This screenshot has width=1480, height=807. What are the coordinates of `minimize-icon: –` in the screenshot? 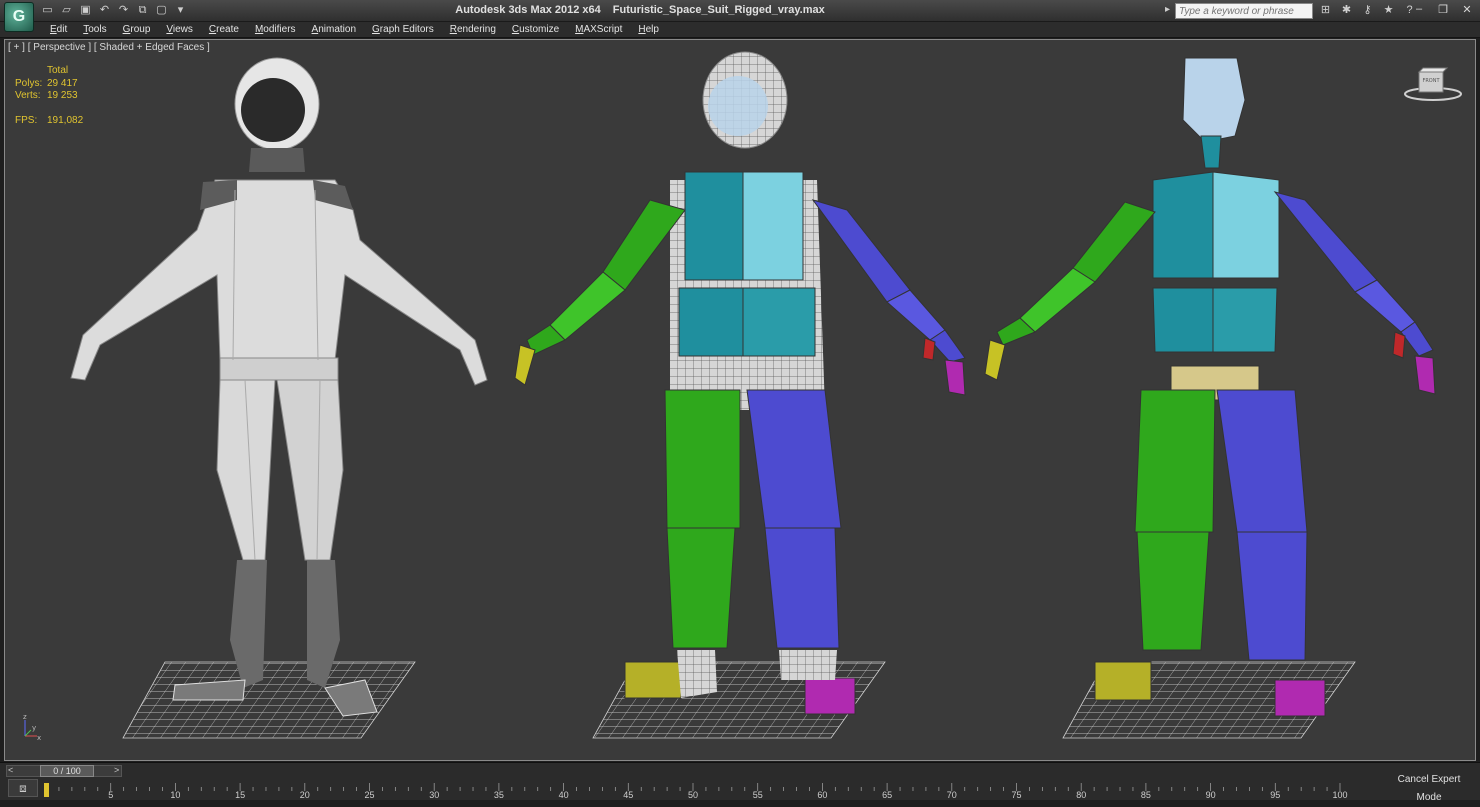 It's located at (1419, 9).